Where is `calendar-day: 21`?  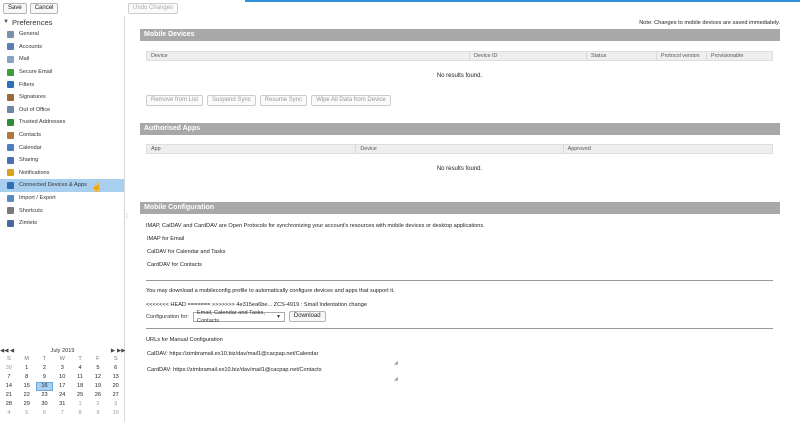
calendar-day: 21 is located at coordinates (9, 395).